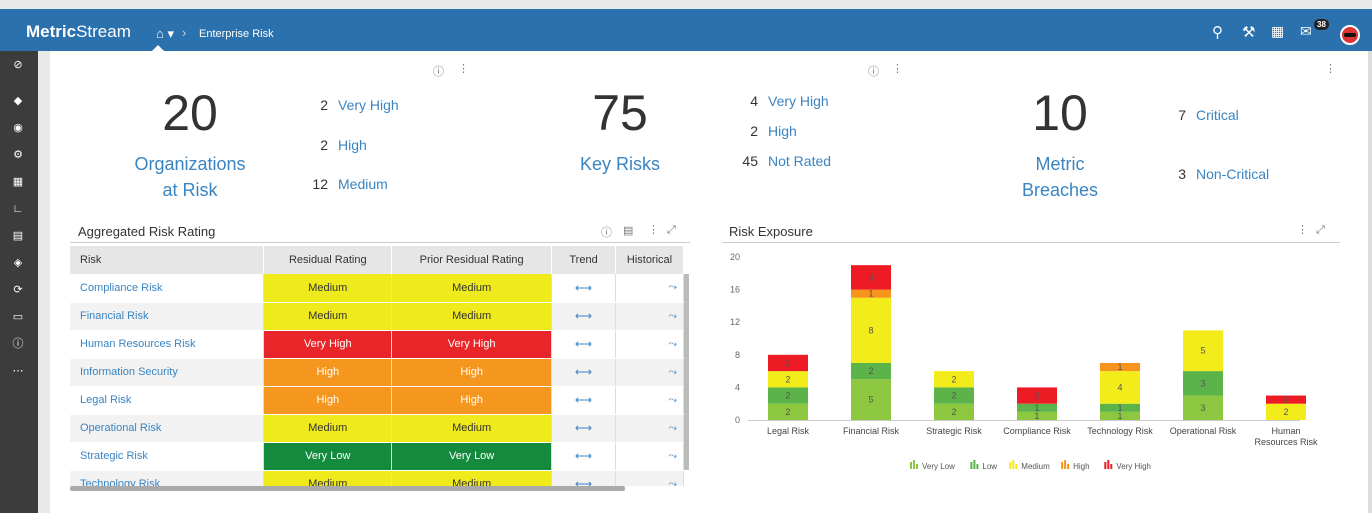  I want to click on org-stat-high: 2 High, so click(328, 145).